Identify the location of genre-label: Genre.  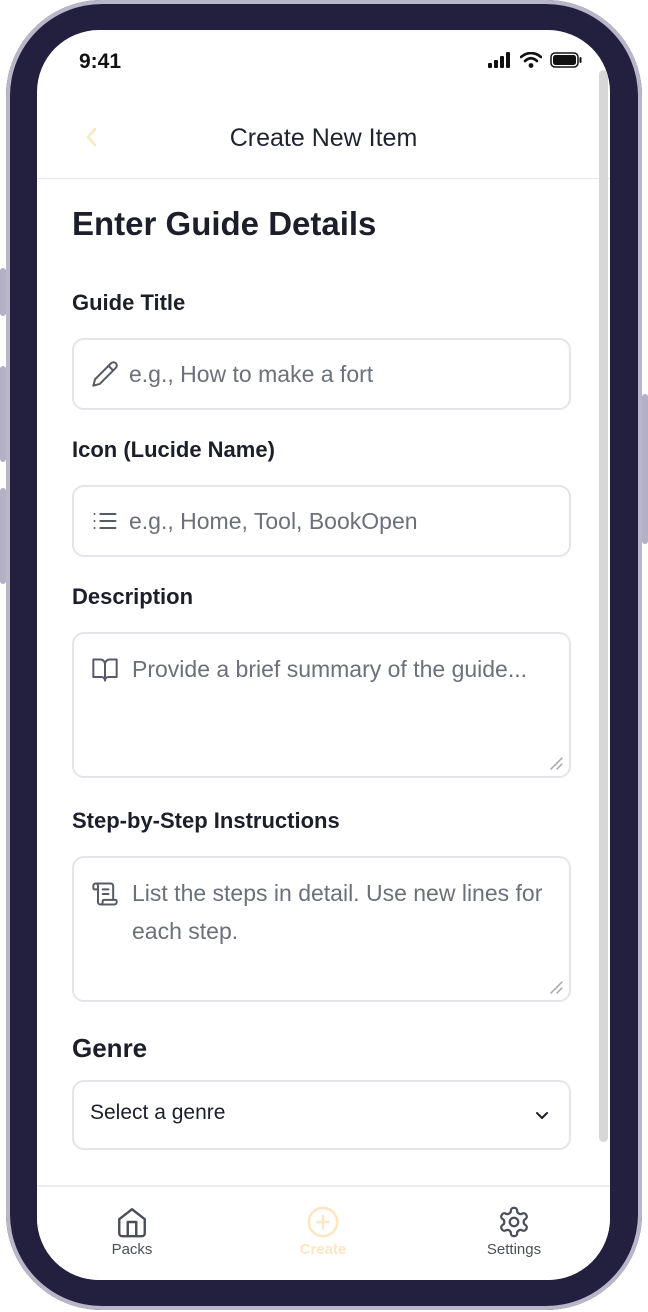
(110, 1048).